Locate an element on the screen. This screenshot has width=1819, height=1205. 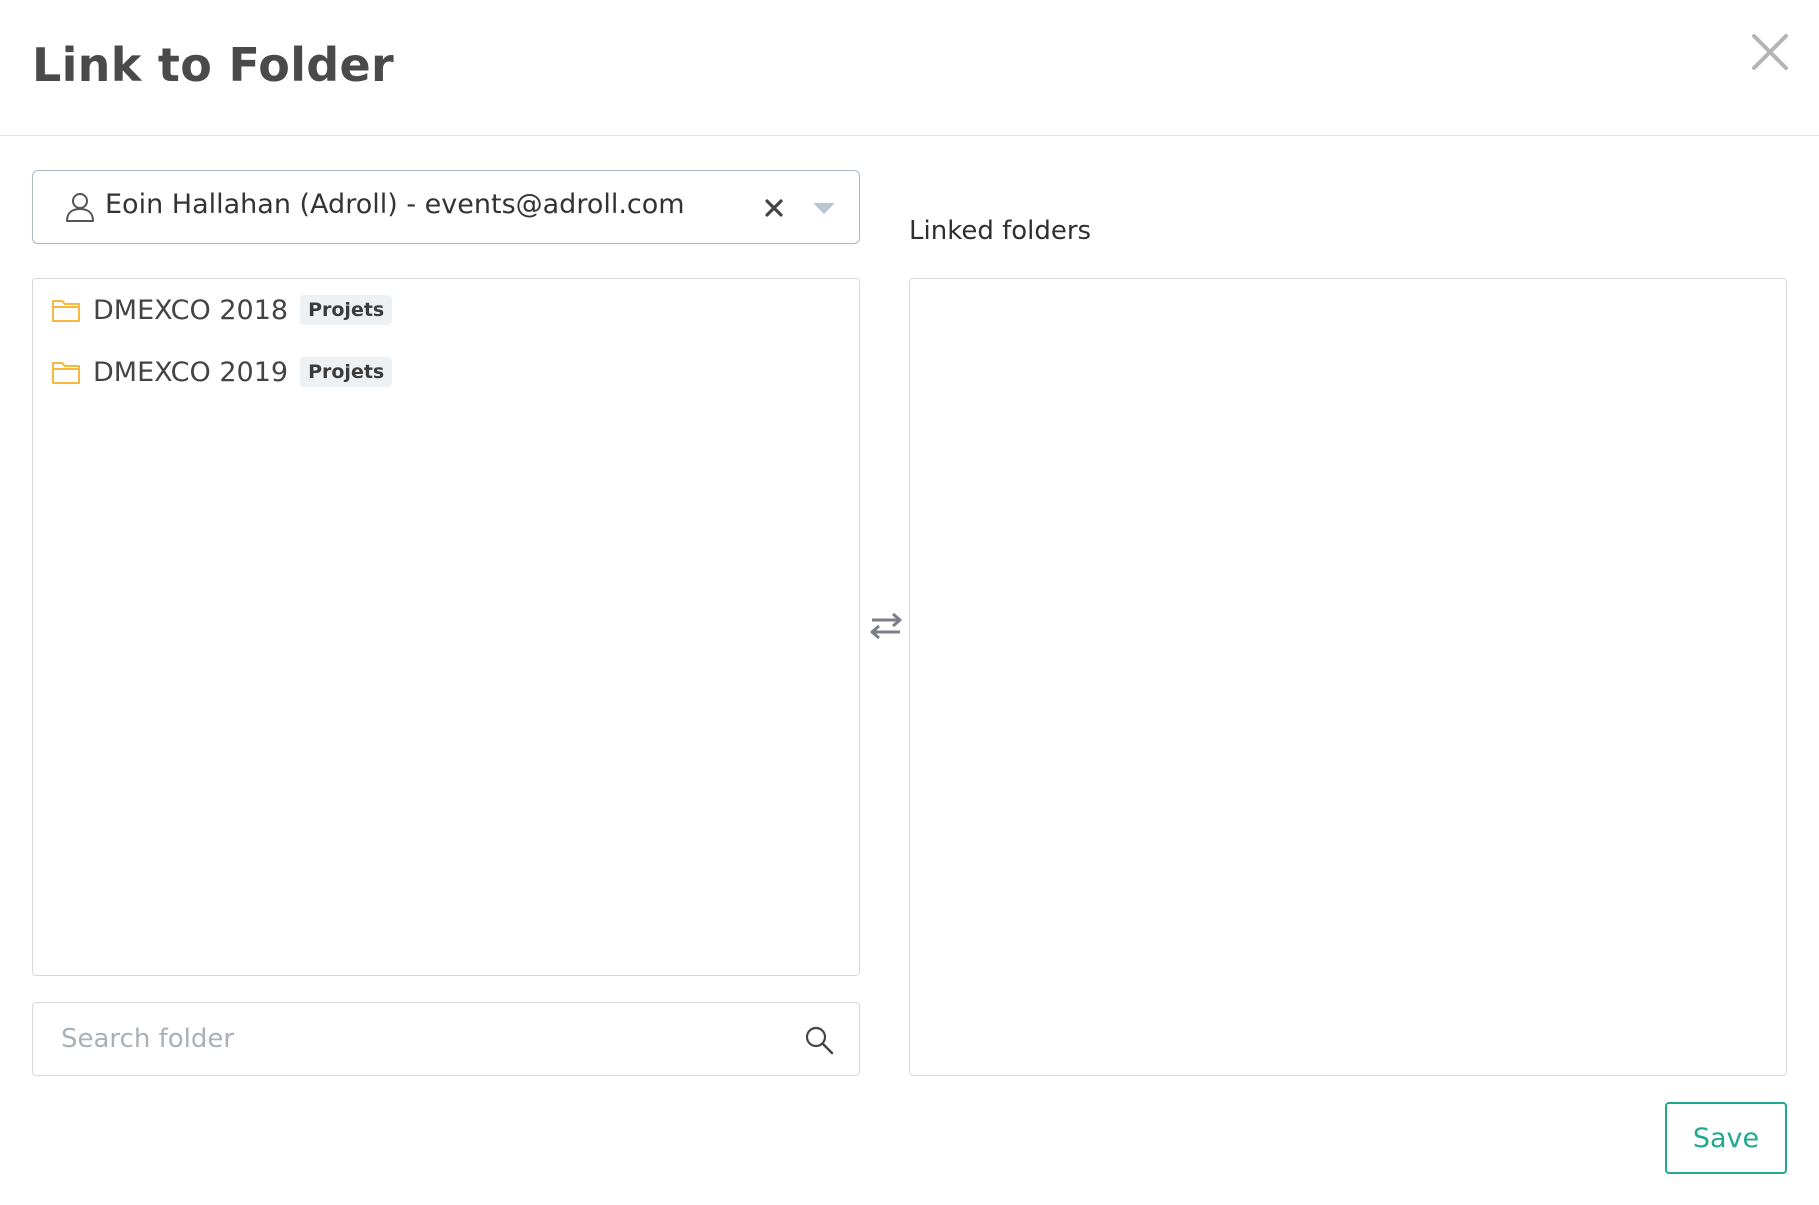
chevron-down-icon is located at coordinates (824, 209).